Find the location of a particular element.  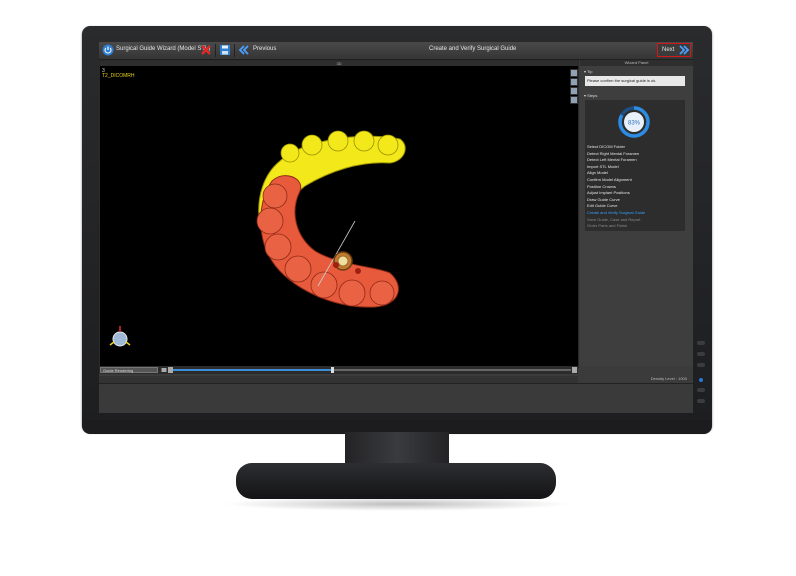

next-button: Next is located at coordinates (674, 50).